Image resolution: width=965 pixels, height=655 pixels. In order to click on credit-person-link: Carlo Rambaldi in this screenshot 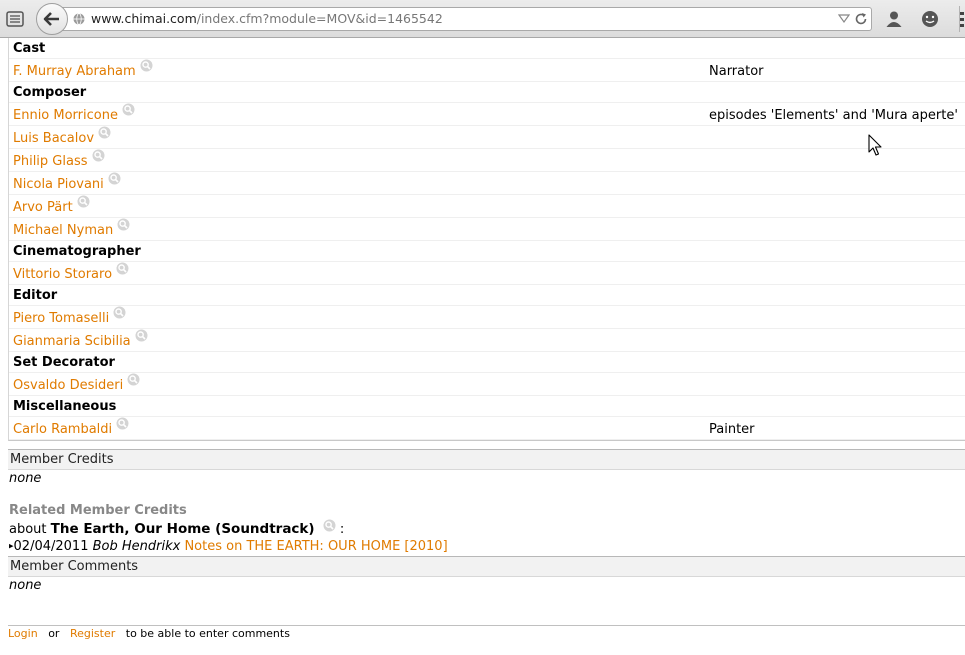, I will do `click(71, 427)`.